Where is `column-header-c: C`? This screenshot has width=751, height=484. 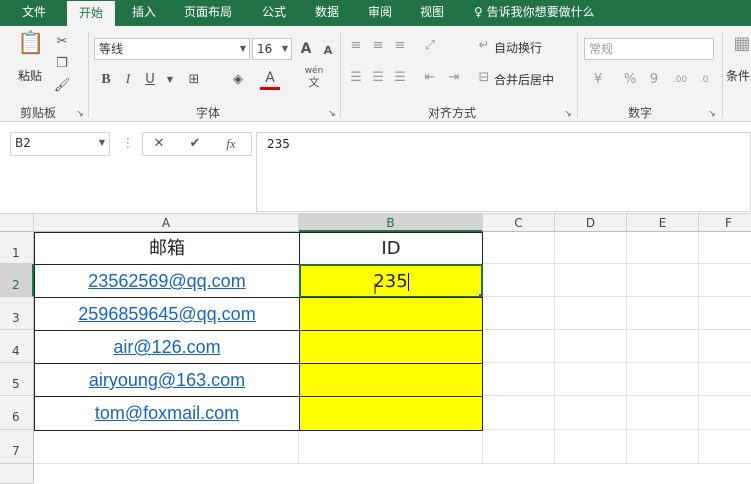 column-header-c: C is located at coordinates (519, 223).